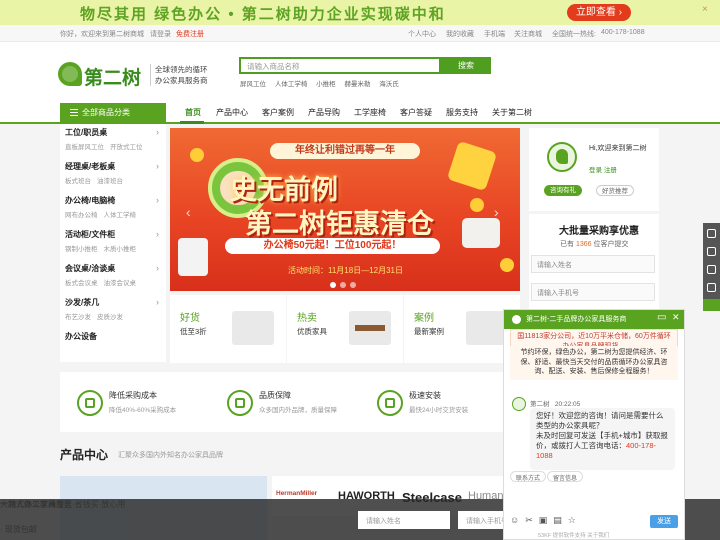  I want to click on nav-ergonomic-chairs: 工学座椅, so click(370, 112).